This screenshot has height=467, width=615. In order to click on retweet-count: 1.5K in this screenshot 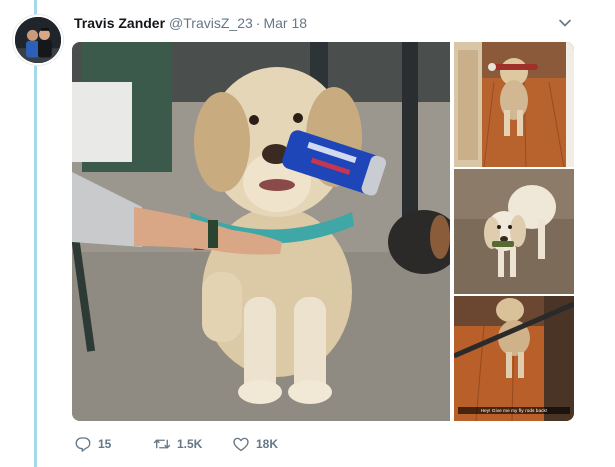, I will do `click(190, 444)`.